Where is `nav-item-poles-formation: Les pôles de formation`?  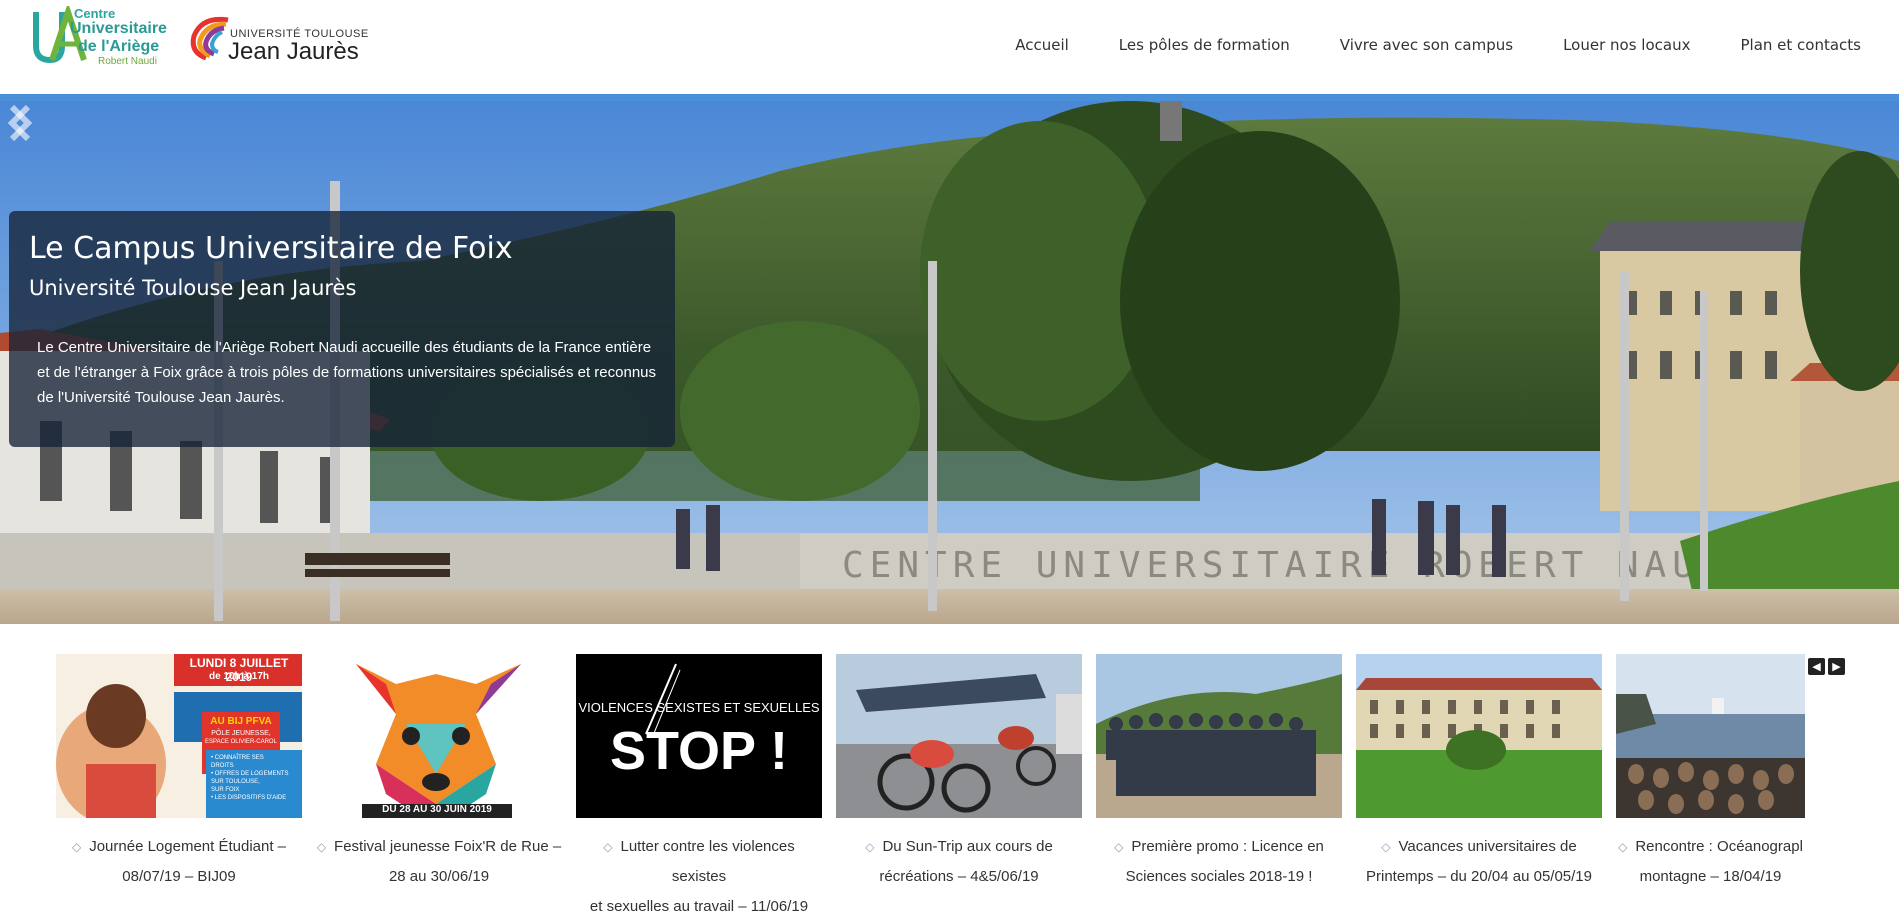 nav-item-poles-formation: Les pôles de formation is located at coordinates (1204, 45).